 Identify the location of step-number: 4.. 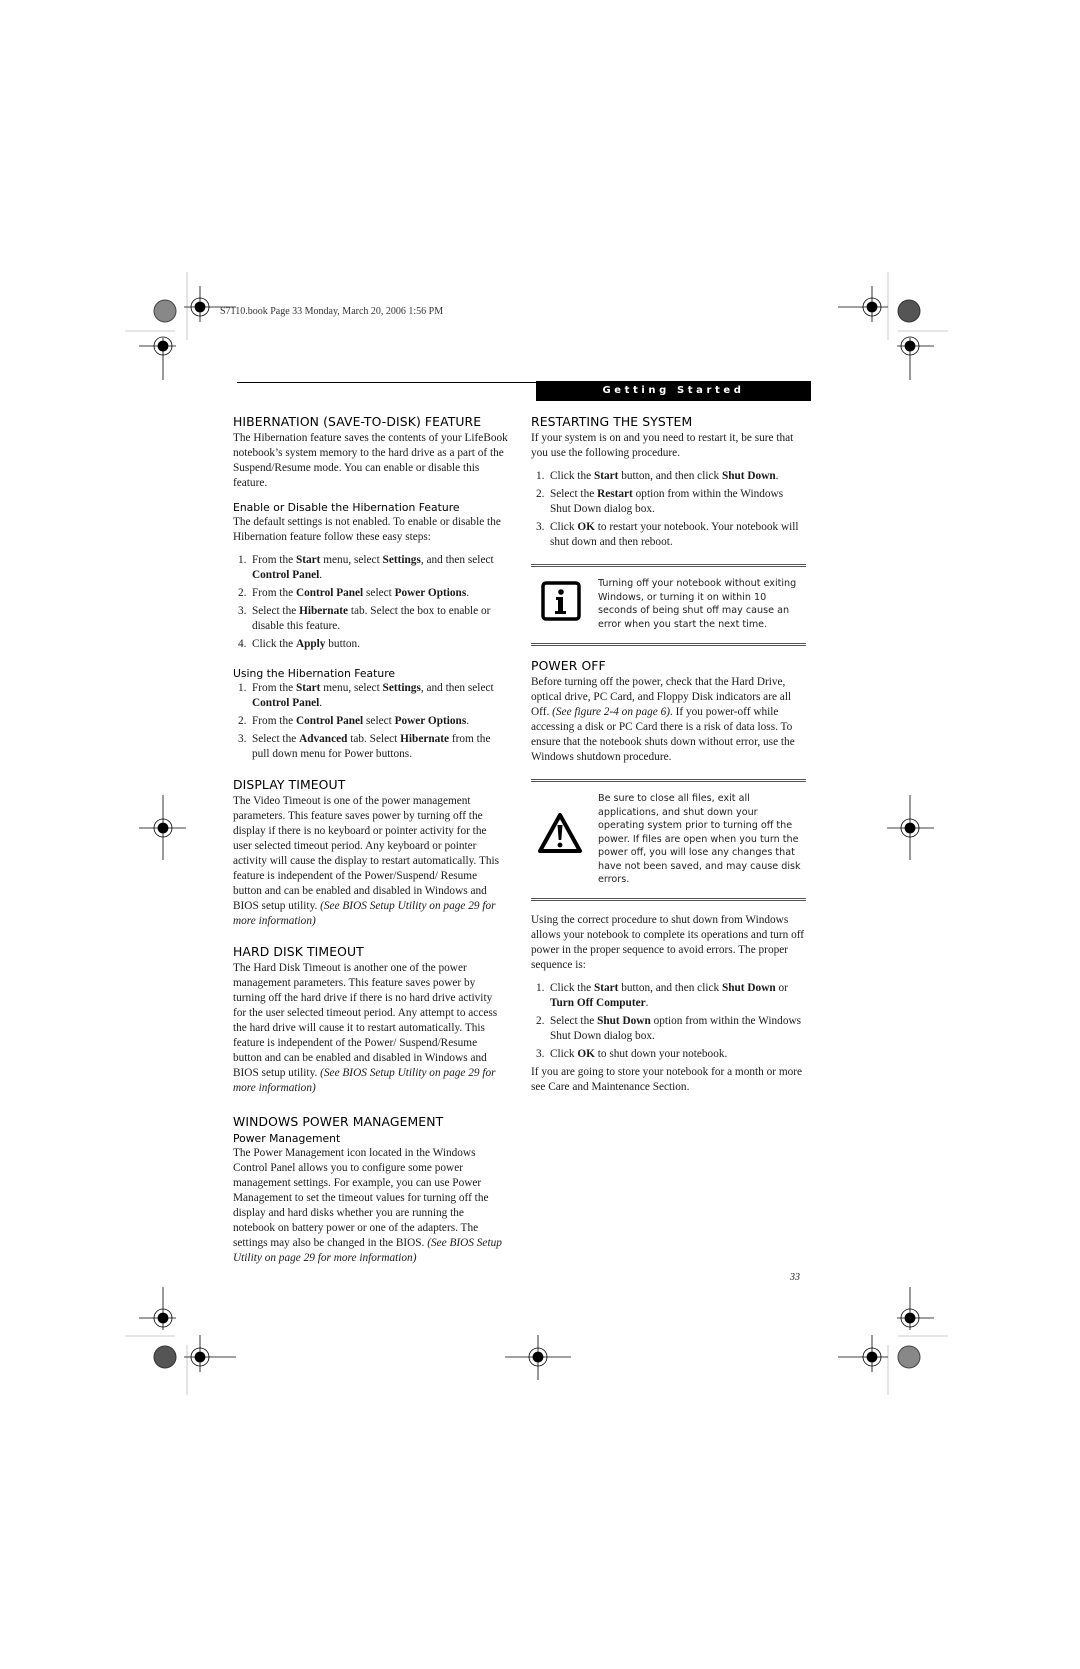
(242, 644).